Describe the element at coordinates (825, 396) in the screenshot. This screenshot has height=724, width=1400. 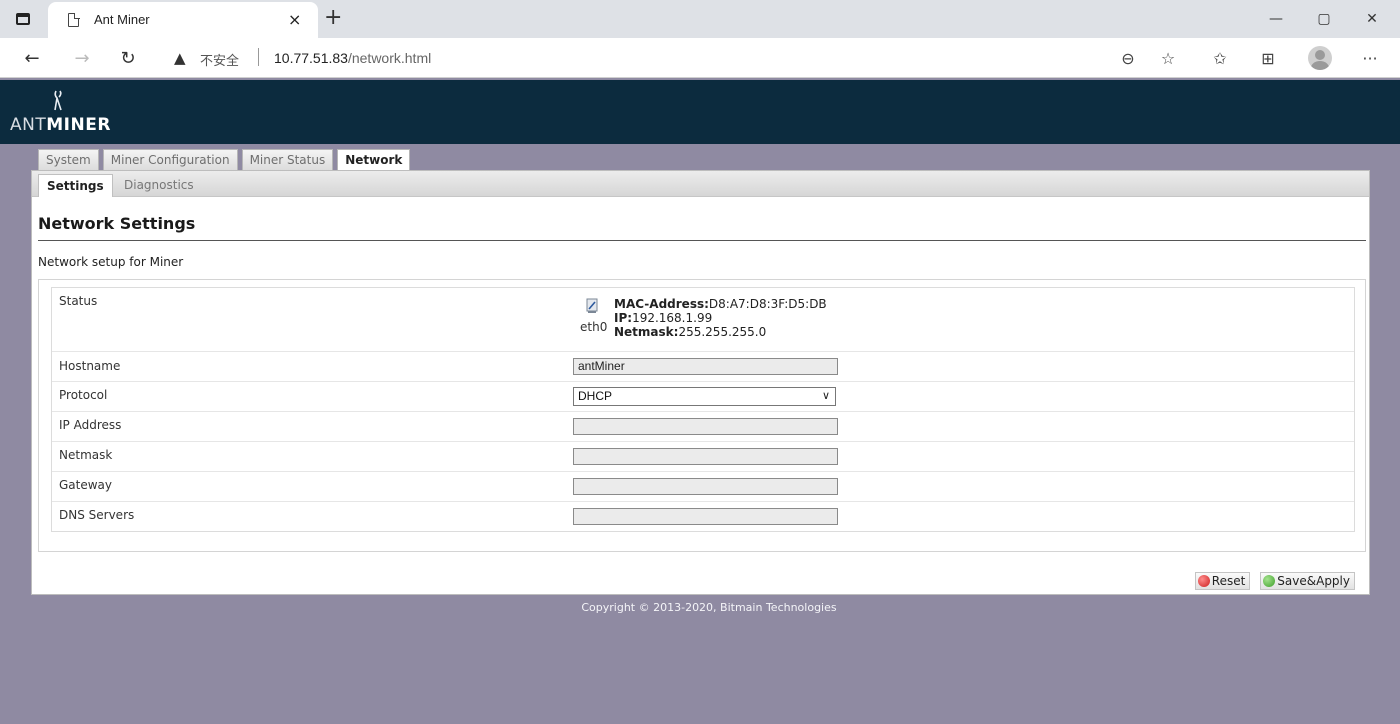
I see `chevron-down-icon: ∨` at that location.